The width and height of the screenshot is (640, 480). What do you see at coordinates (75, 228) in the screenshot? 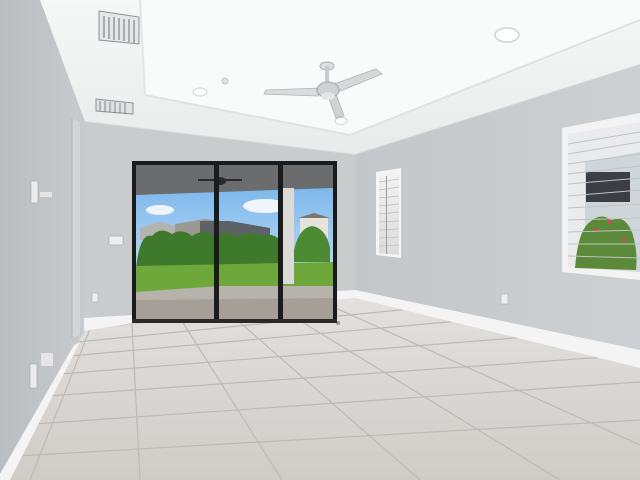
I see `left-door-frame` at bounding box center [75, 228].